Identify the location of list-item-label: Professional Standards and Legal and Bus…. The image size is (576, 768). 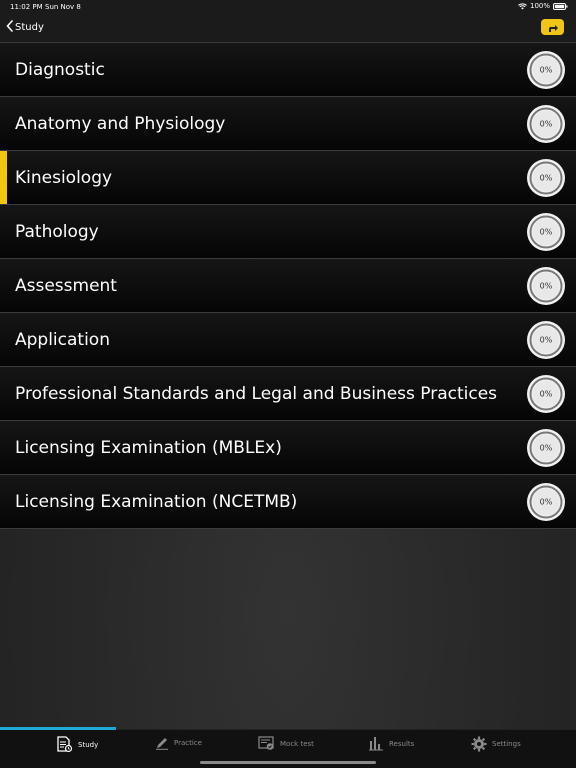
(256, 393).